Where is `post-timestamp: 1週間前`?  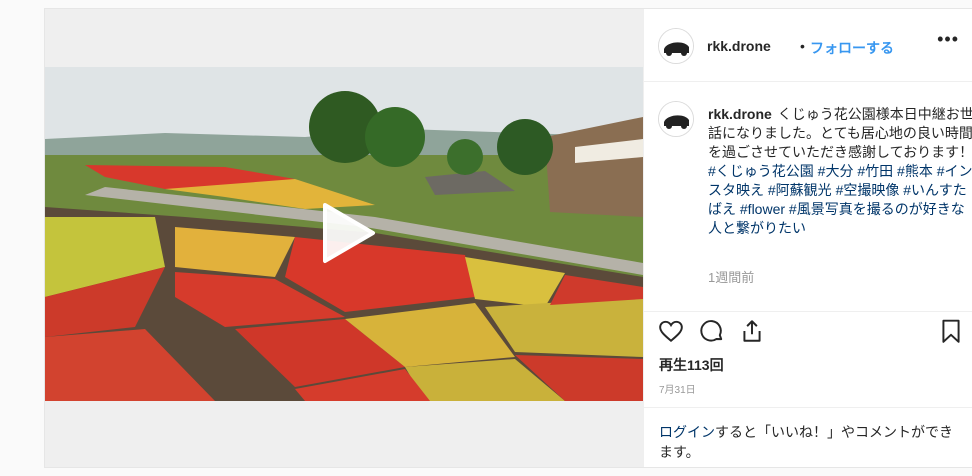
post-timestamp: 1週間前 is located at coordinates (731, 276).